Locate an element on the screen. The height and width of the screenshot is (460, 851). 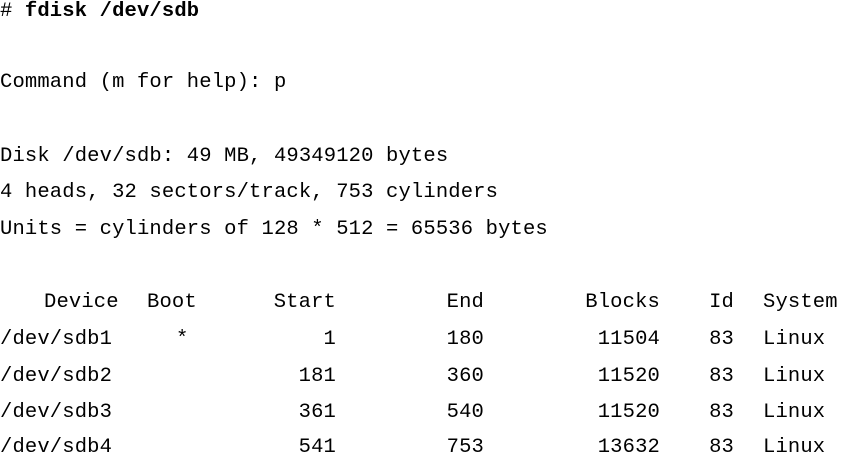
row-device: /dev/sdb2 is located at coordinates (56, 376).